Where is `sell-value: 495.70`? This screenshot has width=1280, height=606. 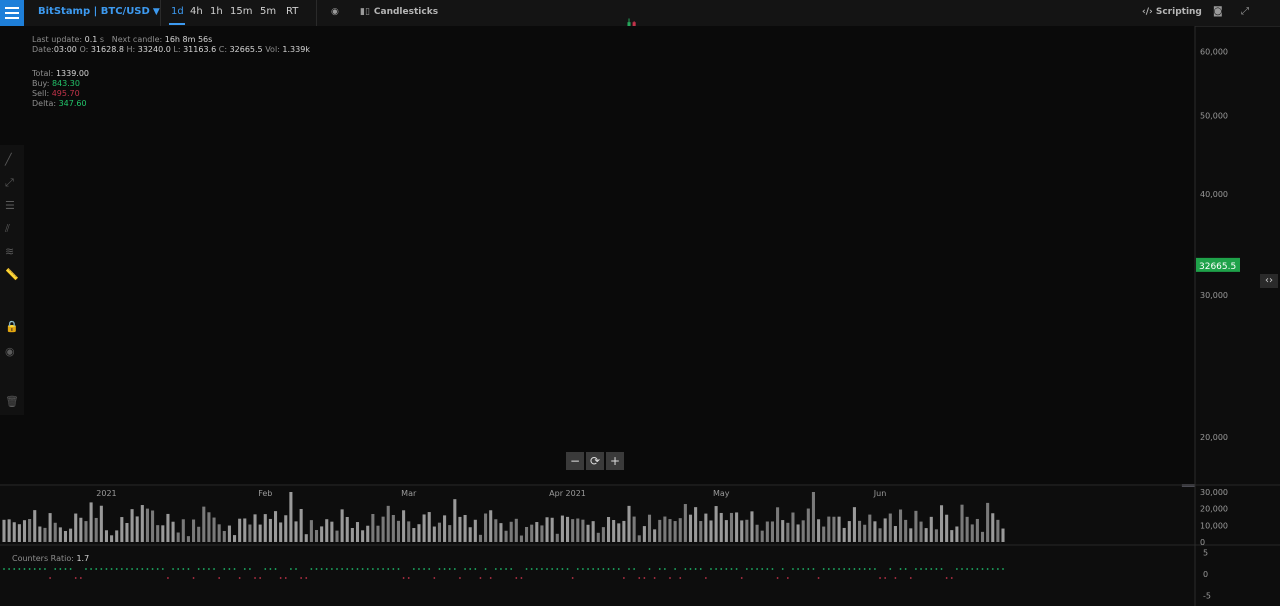
sell-value: 495.70 is located at coordinates (65, 93).